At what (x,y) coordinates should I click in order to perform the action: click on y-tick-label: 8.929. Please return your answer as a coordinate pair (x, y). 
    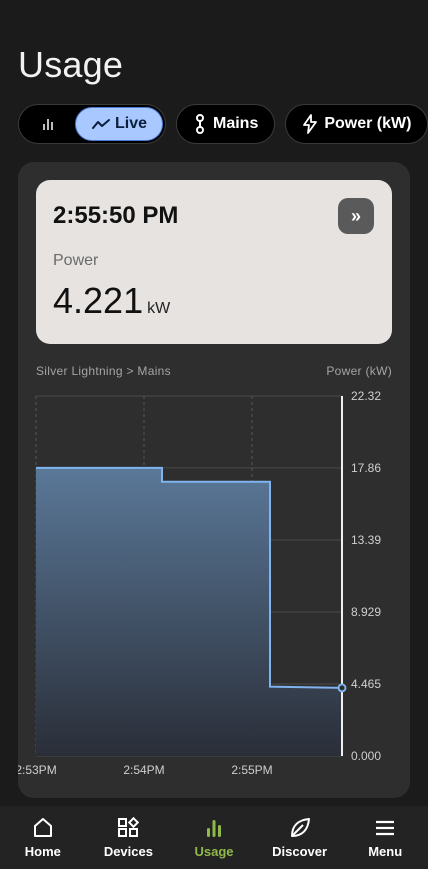
    Looking at the image, I should click on (366, 612).